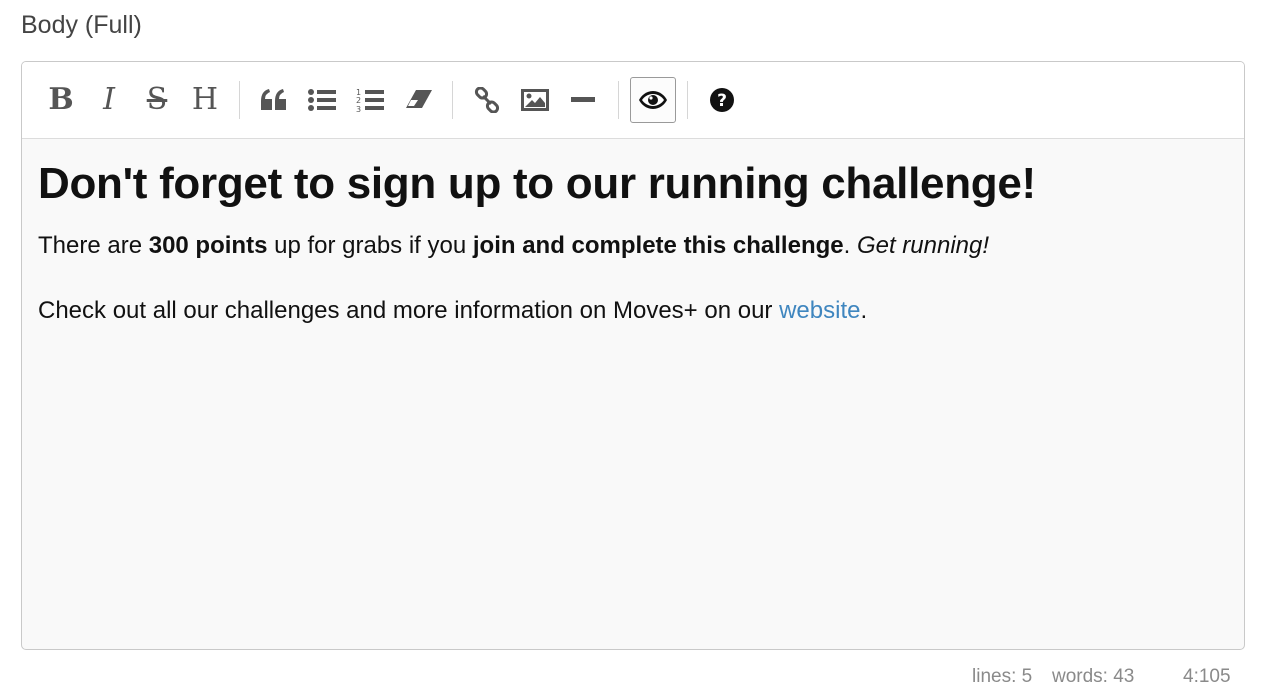 The height and width of the screenshot is (700, 1266). Describe the element at coordinates (208, 245) in the screenshot. I see `bold-text: 300 points` at that location.